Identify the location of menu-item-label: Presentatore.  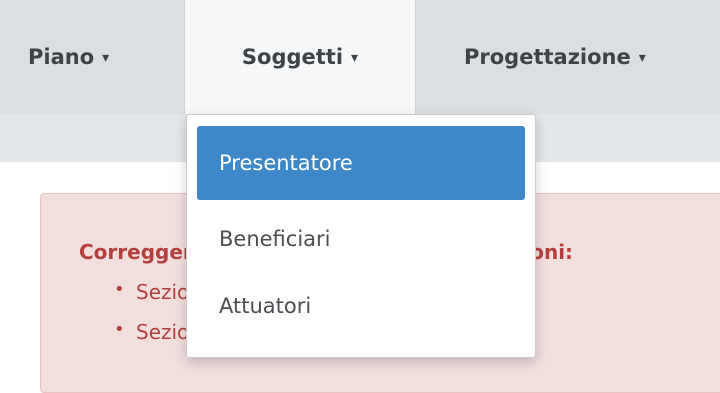
(286, 163).